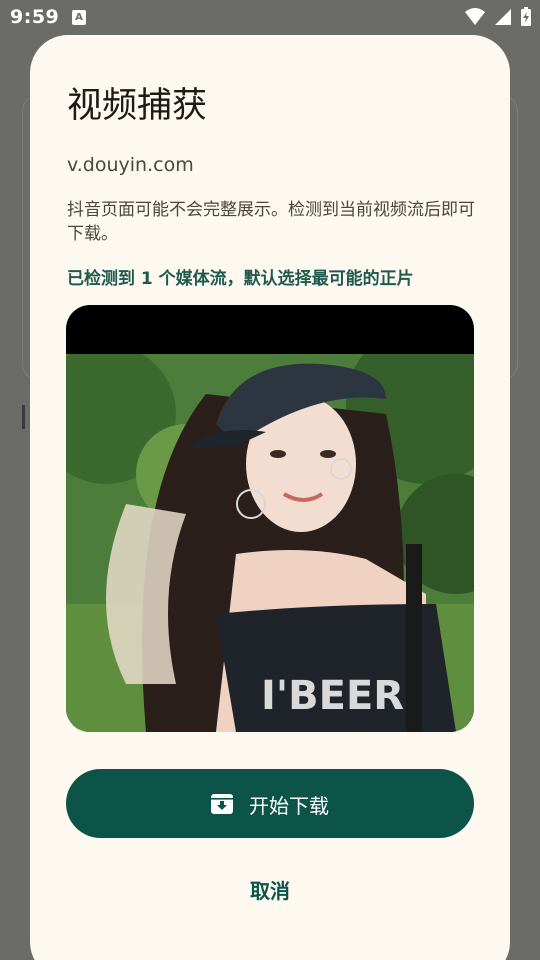 Image resolution: width=540 pixels, height=960 pixels. What do you see at coordinates (289, 806) in the screenshot?
I see `download-button-label: 开始下载` at bounding box center [289, 806].